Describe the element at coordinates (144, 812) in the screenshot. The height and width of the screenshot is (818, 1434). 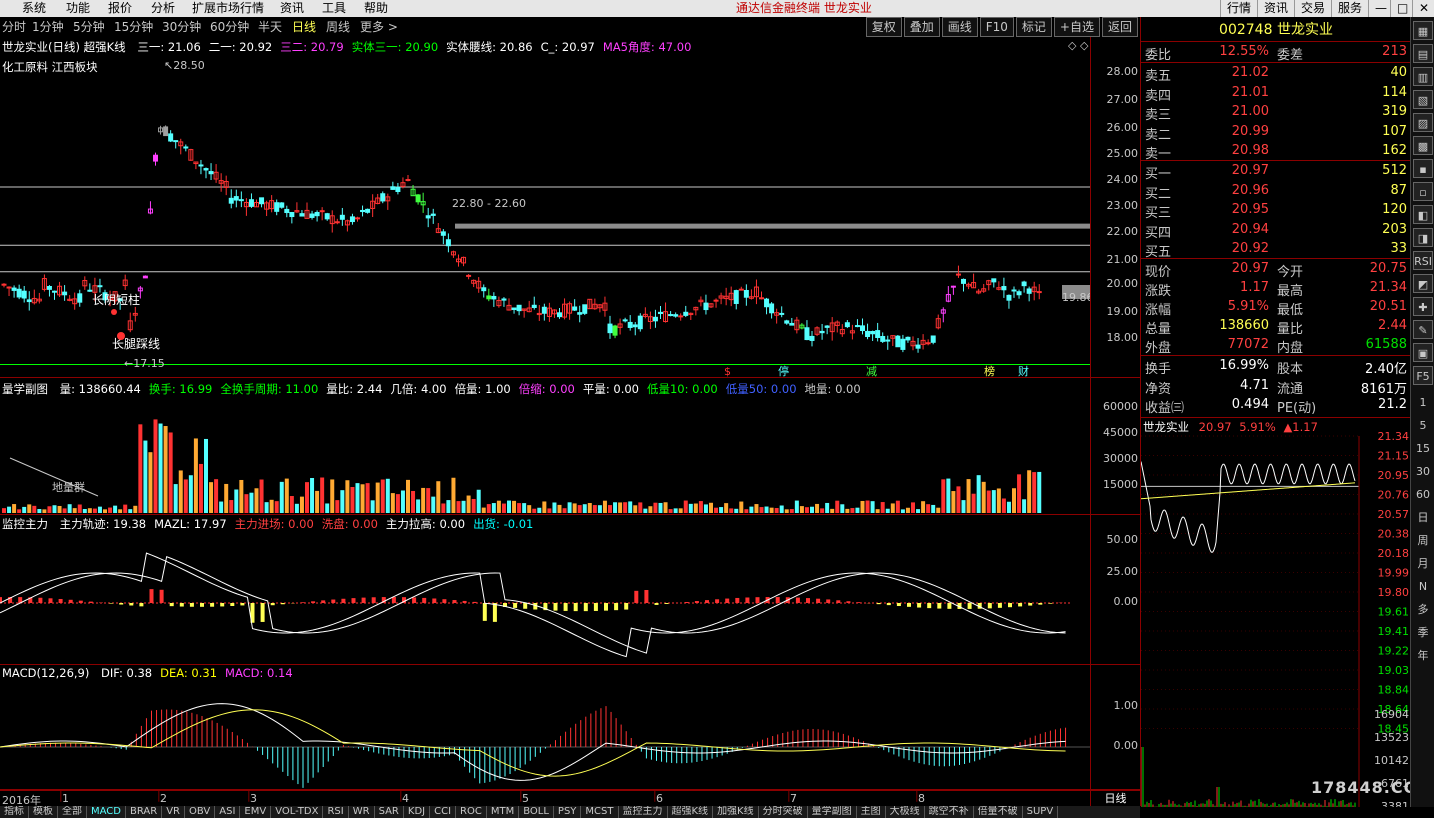
I see `indicator-tab: BRAR` at that location.